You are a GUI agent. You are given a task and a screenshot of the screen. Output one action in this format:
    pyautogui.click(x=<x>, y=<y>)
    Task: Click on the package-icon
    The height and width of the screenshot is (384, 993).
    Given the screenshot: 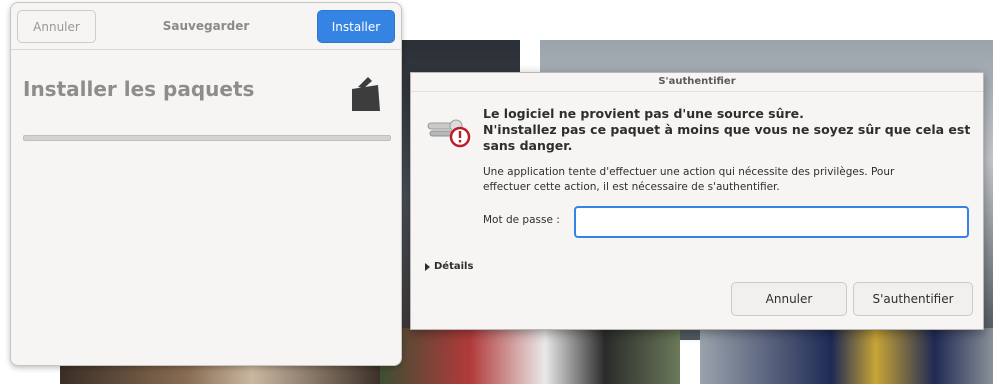 What is the action you would take?
    pyautogui.click(x=366, y=94)
    